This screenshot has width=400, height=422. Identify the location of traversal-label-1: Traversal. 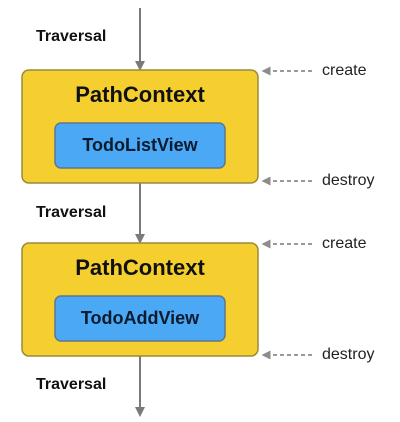
(71, 36).